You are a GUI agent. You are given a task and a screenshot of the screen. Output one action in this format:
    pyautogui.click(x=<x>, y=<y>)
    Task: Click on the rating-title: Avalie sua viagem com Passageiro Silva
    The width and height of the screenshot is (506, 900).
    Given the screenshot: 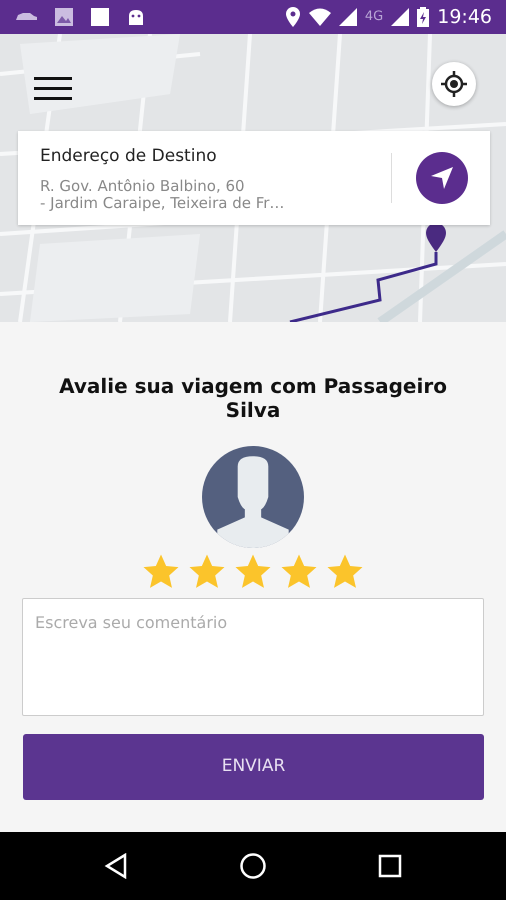 What is the action you would take?
    pyautogui.click(x=253, y=397)
    